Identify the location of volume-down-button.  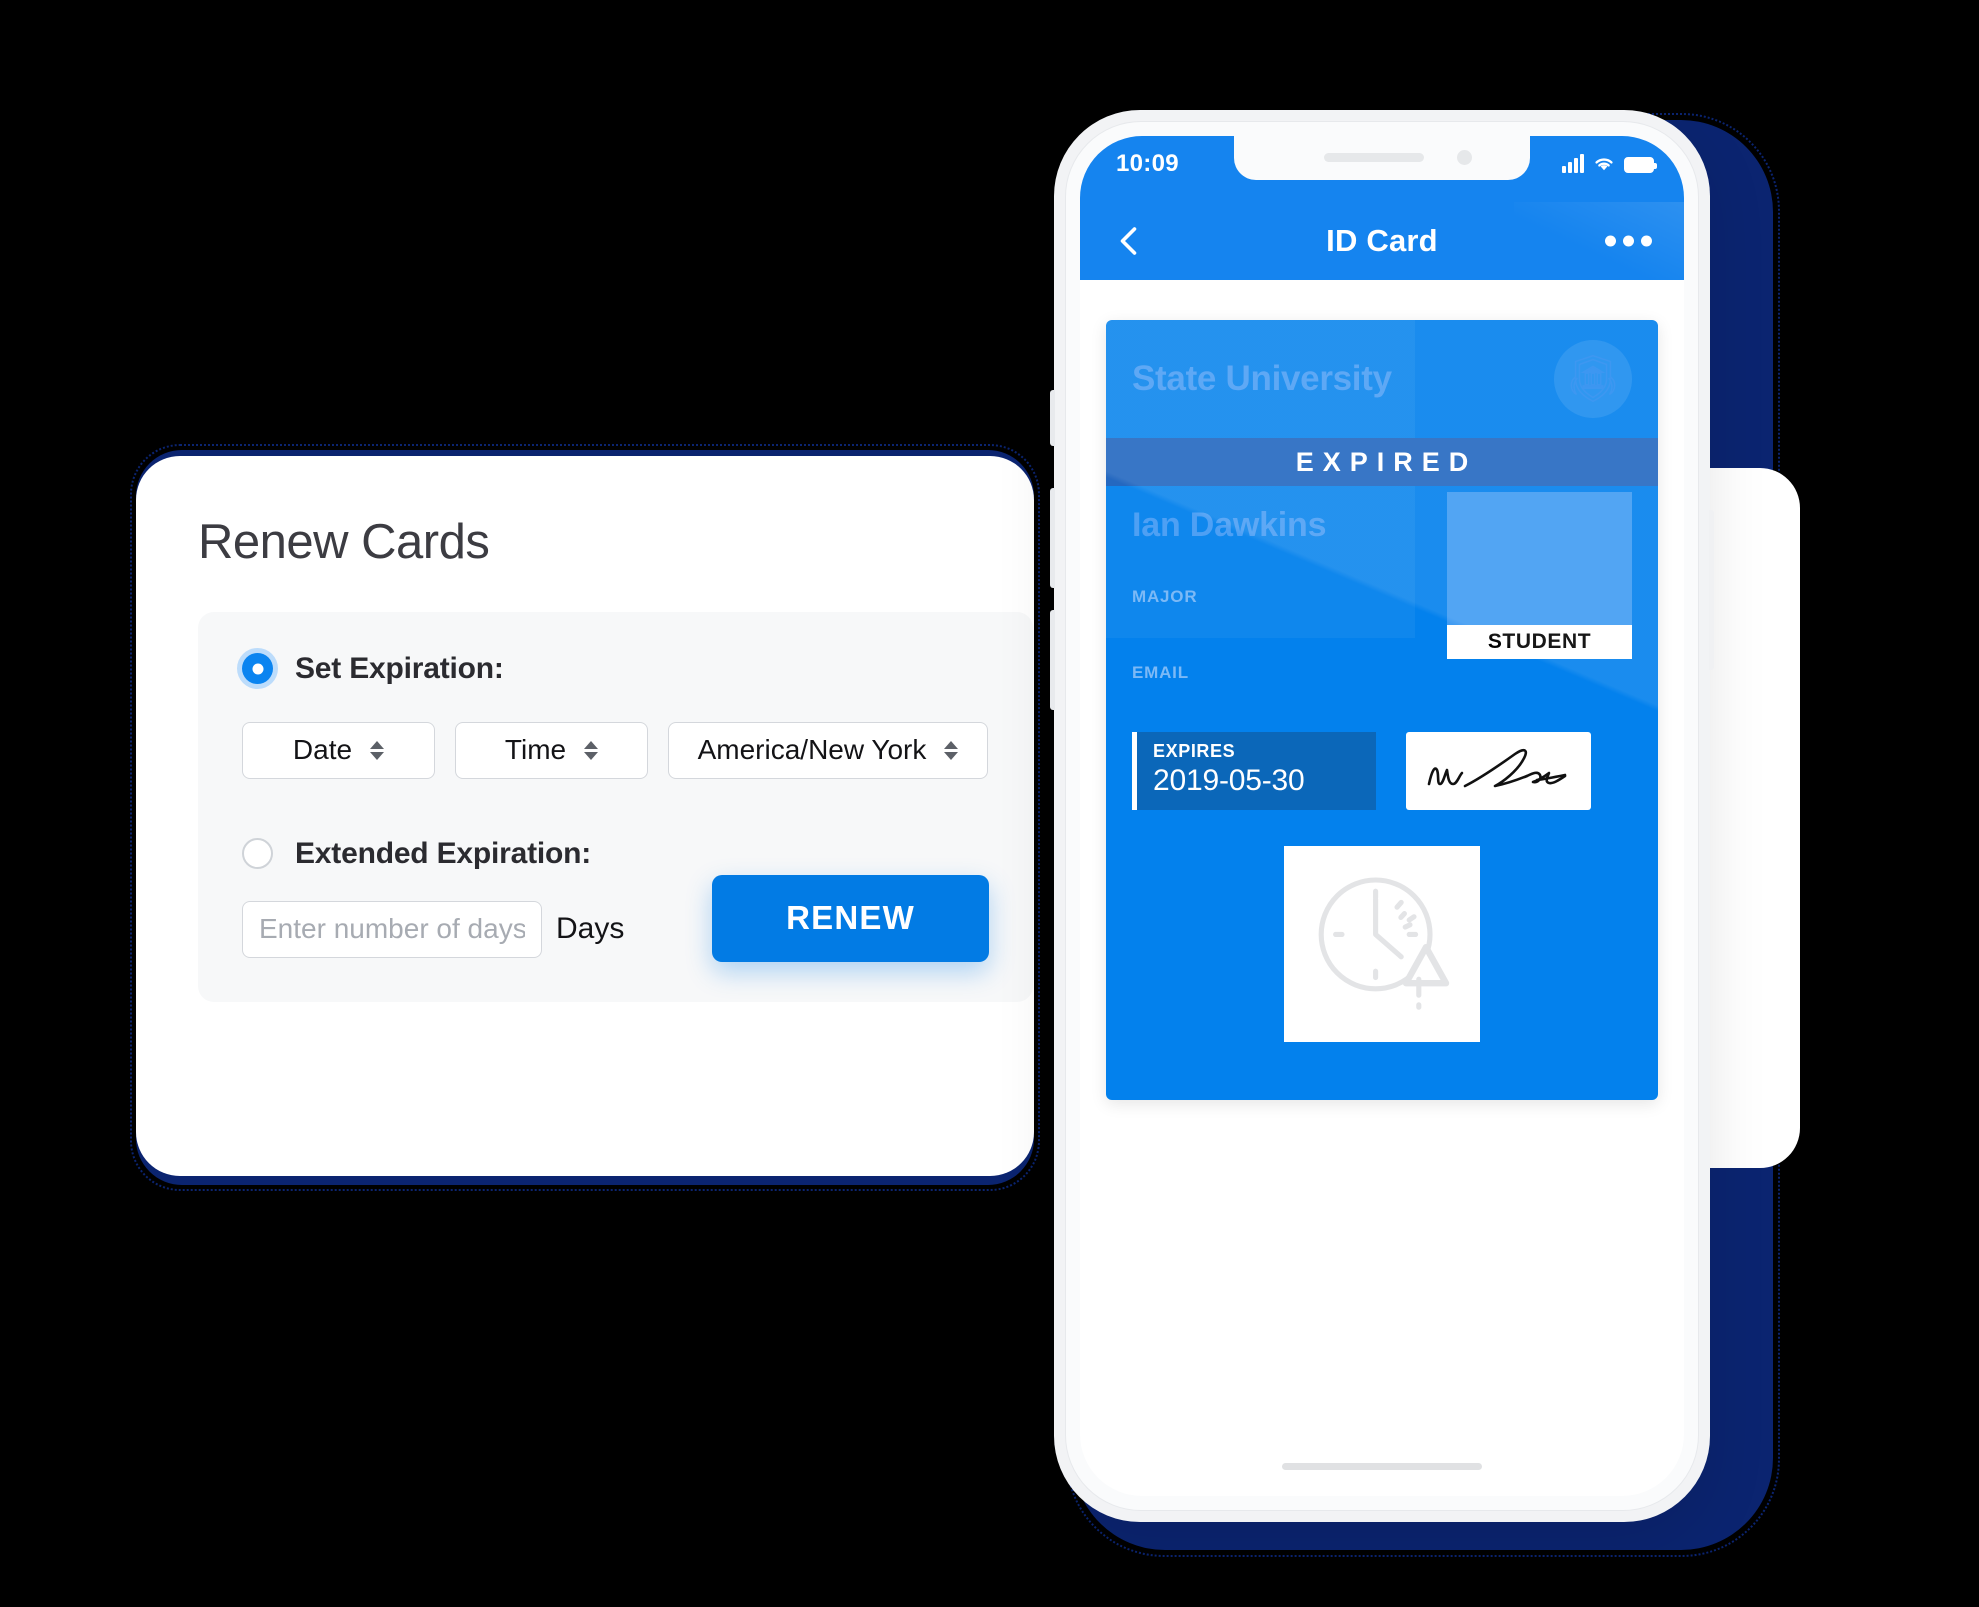
(1052, 660).